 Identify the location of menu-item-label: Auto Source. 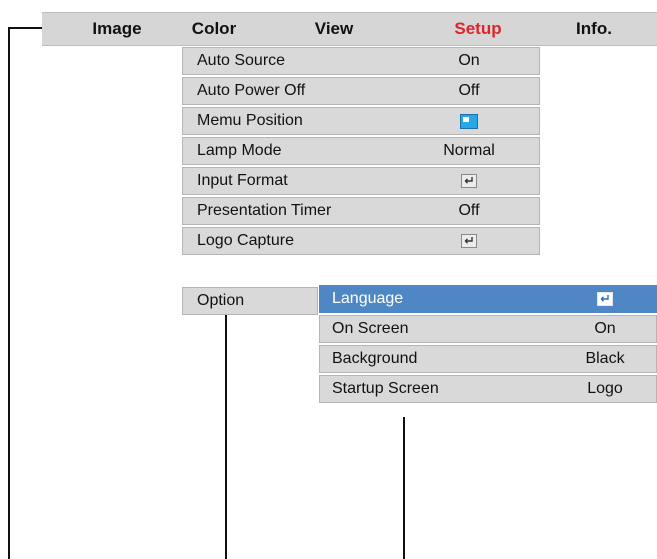
(241, 60).